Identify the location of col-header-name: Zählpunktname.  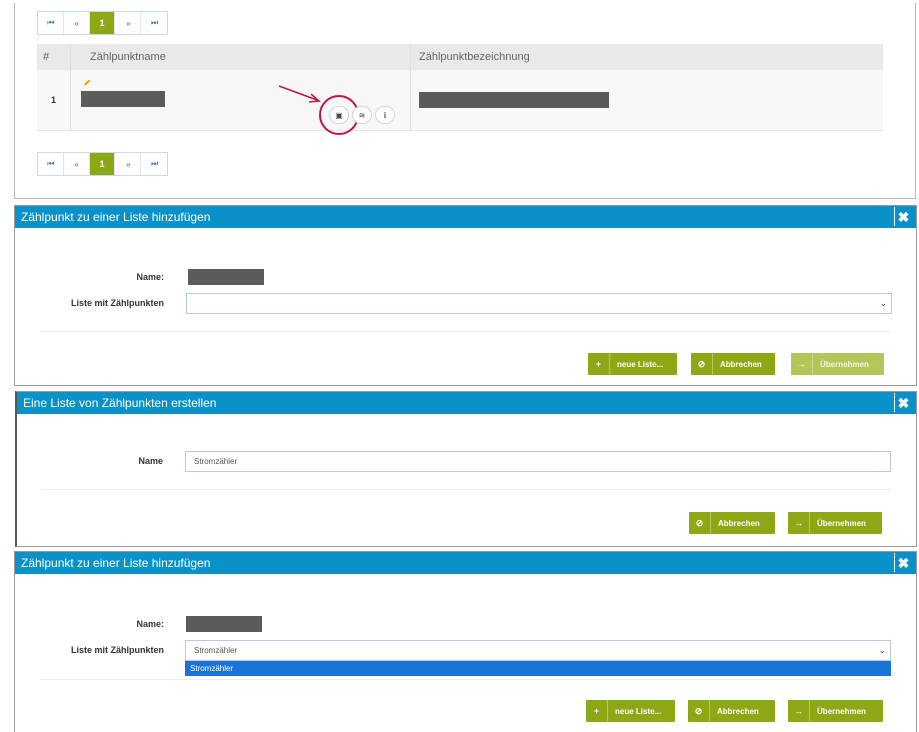
(241, 57).